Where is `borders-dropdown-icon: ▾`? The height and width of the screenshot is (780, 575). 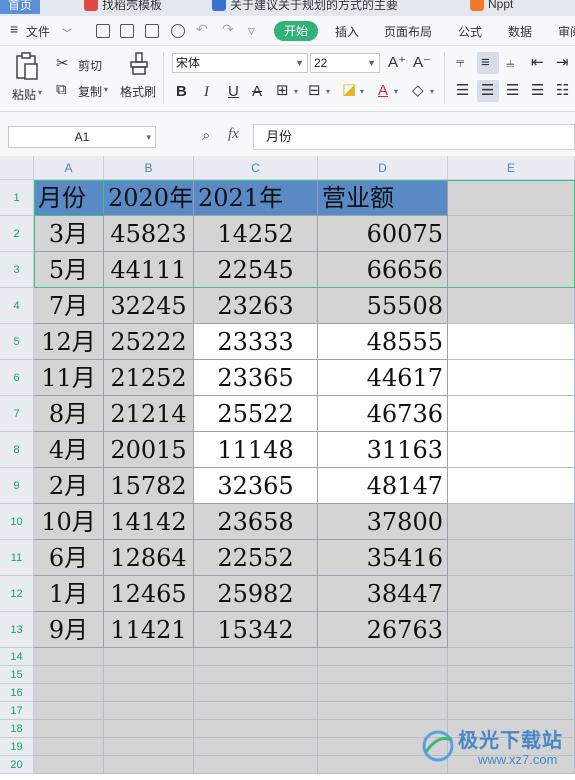
borders-dropdown-icon: ▾ is located at coordinates (296, 91).